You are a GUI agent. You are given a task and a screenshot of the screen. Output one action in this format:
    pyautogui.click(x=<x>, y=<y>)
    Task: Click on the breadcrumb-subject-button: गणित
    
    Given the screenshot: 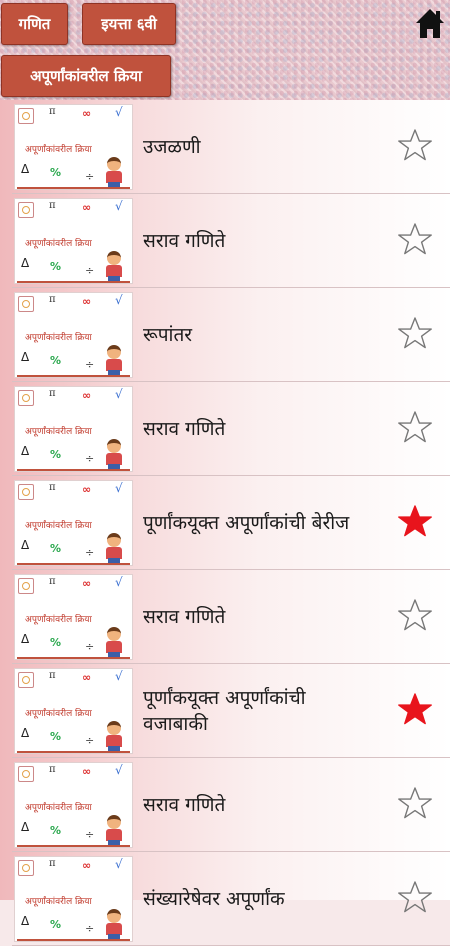 What is the action you would take?
    pyautogui.click(x=34, y=24)
    